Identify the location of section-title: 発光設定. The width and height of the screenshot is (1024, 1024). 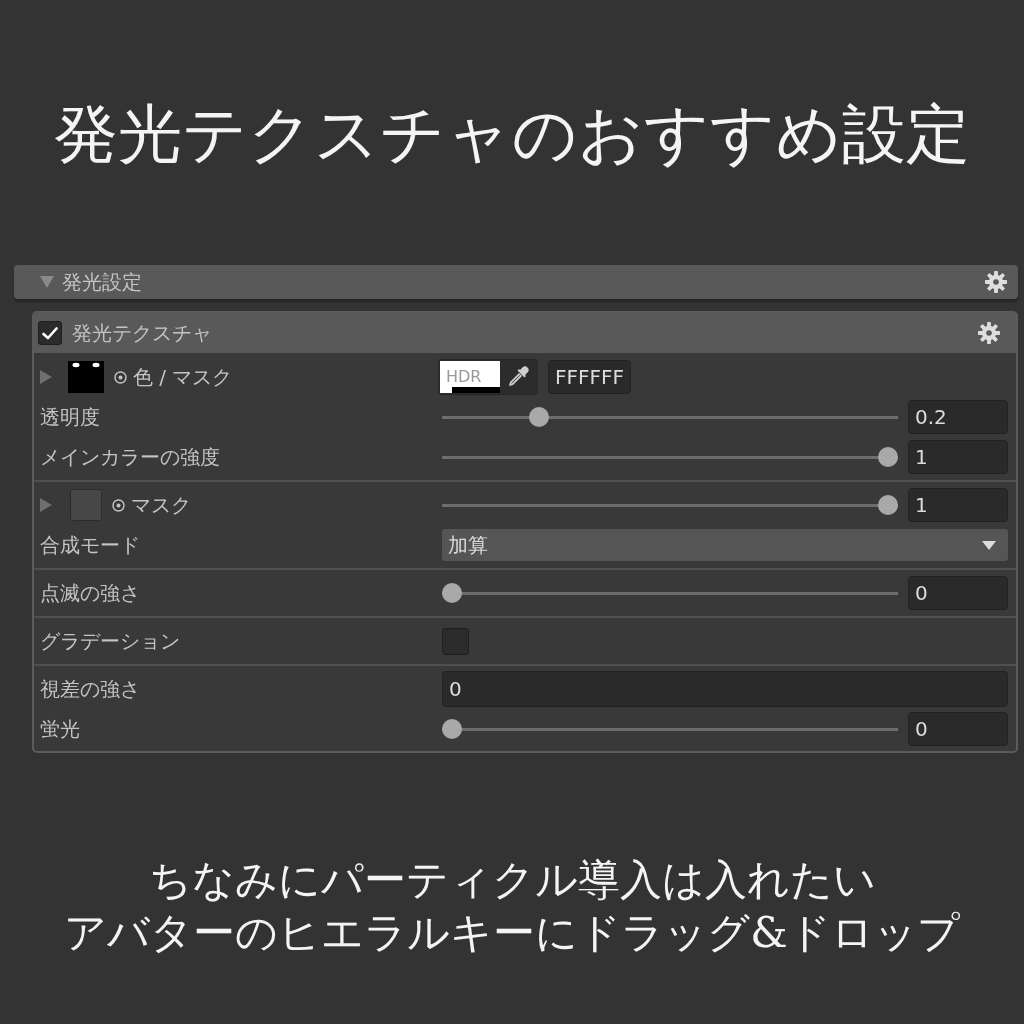
(102, 282).